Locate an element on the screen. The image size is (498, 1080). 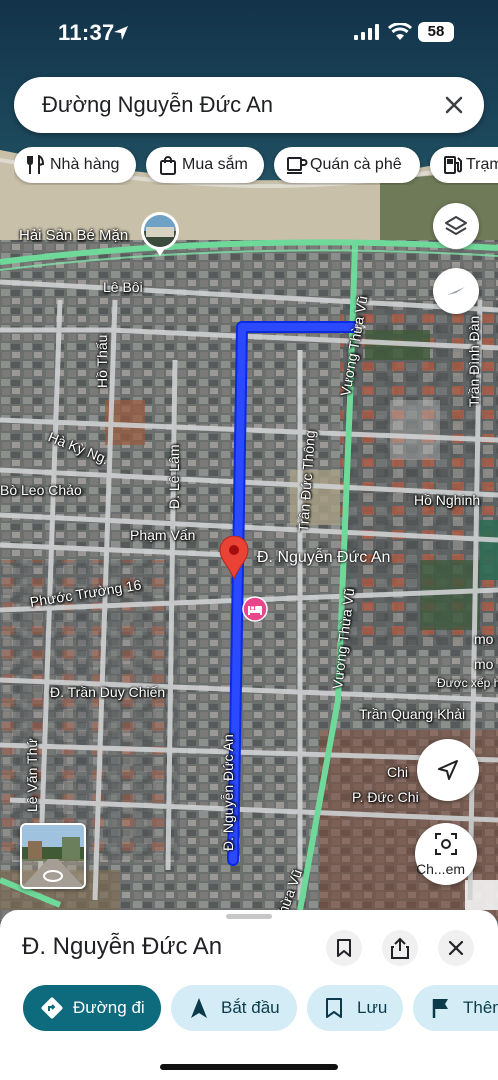
add-label-button: Thêm is located at coordinates (455, 1008).